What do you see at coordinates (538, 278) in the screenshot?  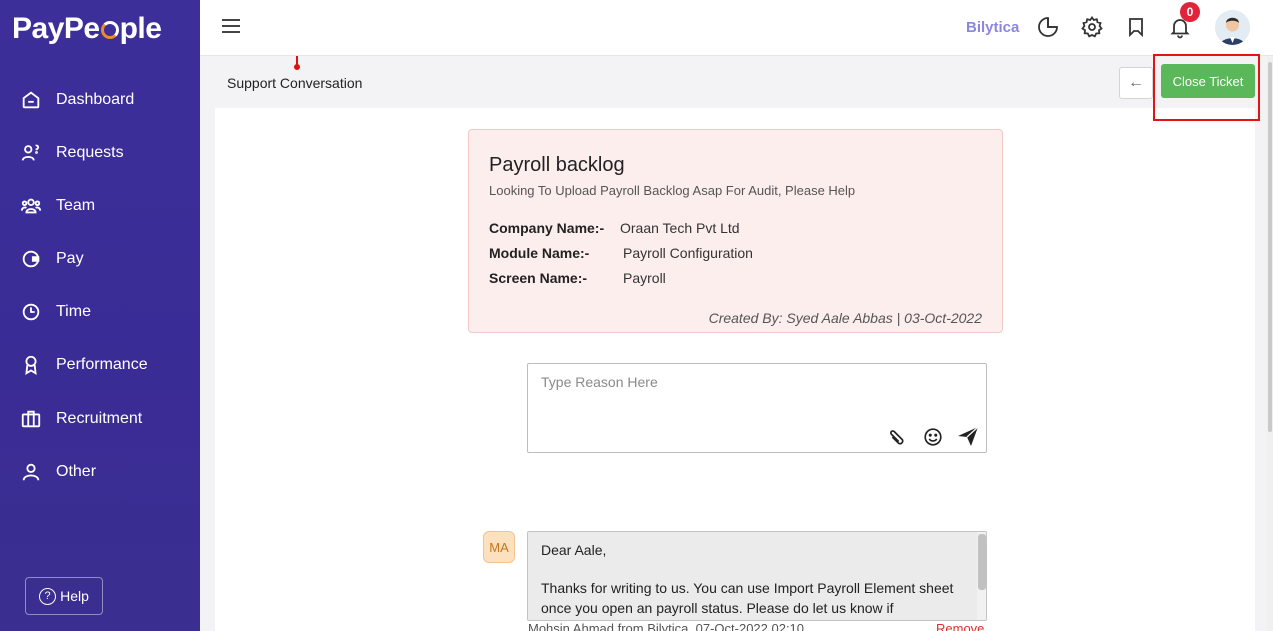 I see `screen-name-label: Screen Name:-` at bounding box center [538, 278].